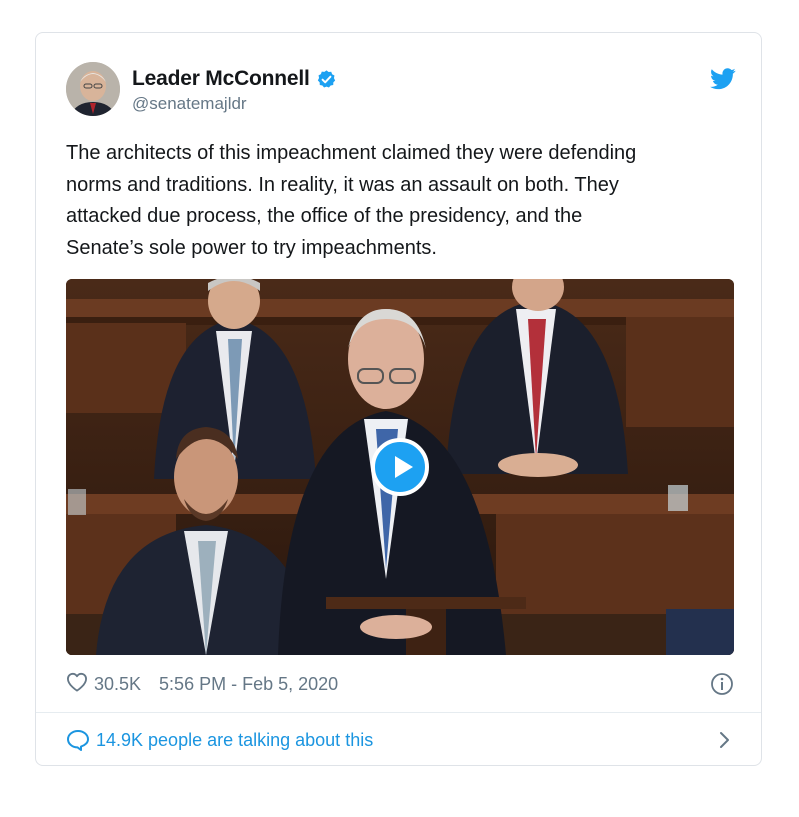  I want to click on speech-bubble-icon, so click(78, 740).